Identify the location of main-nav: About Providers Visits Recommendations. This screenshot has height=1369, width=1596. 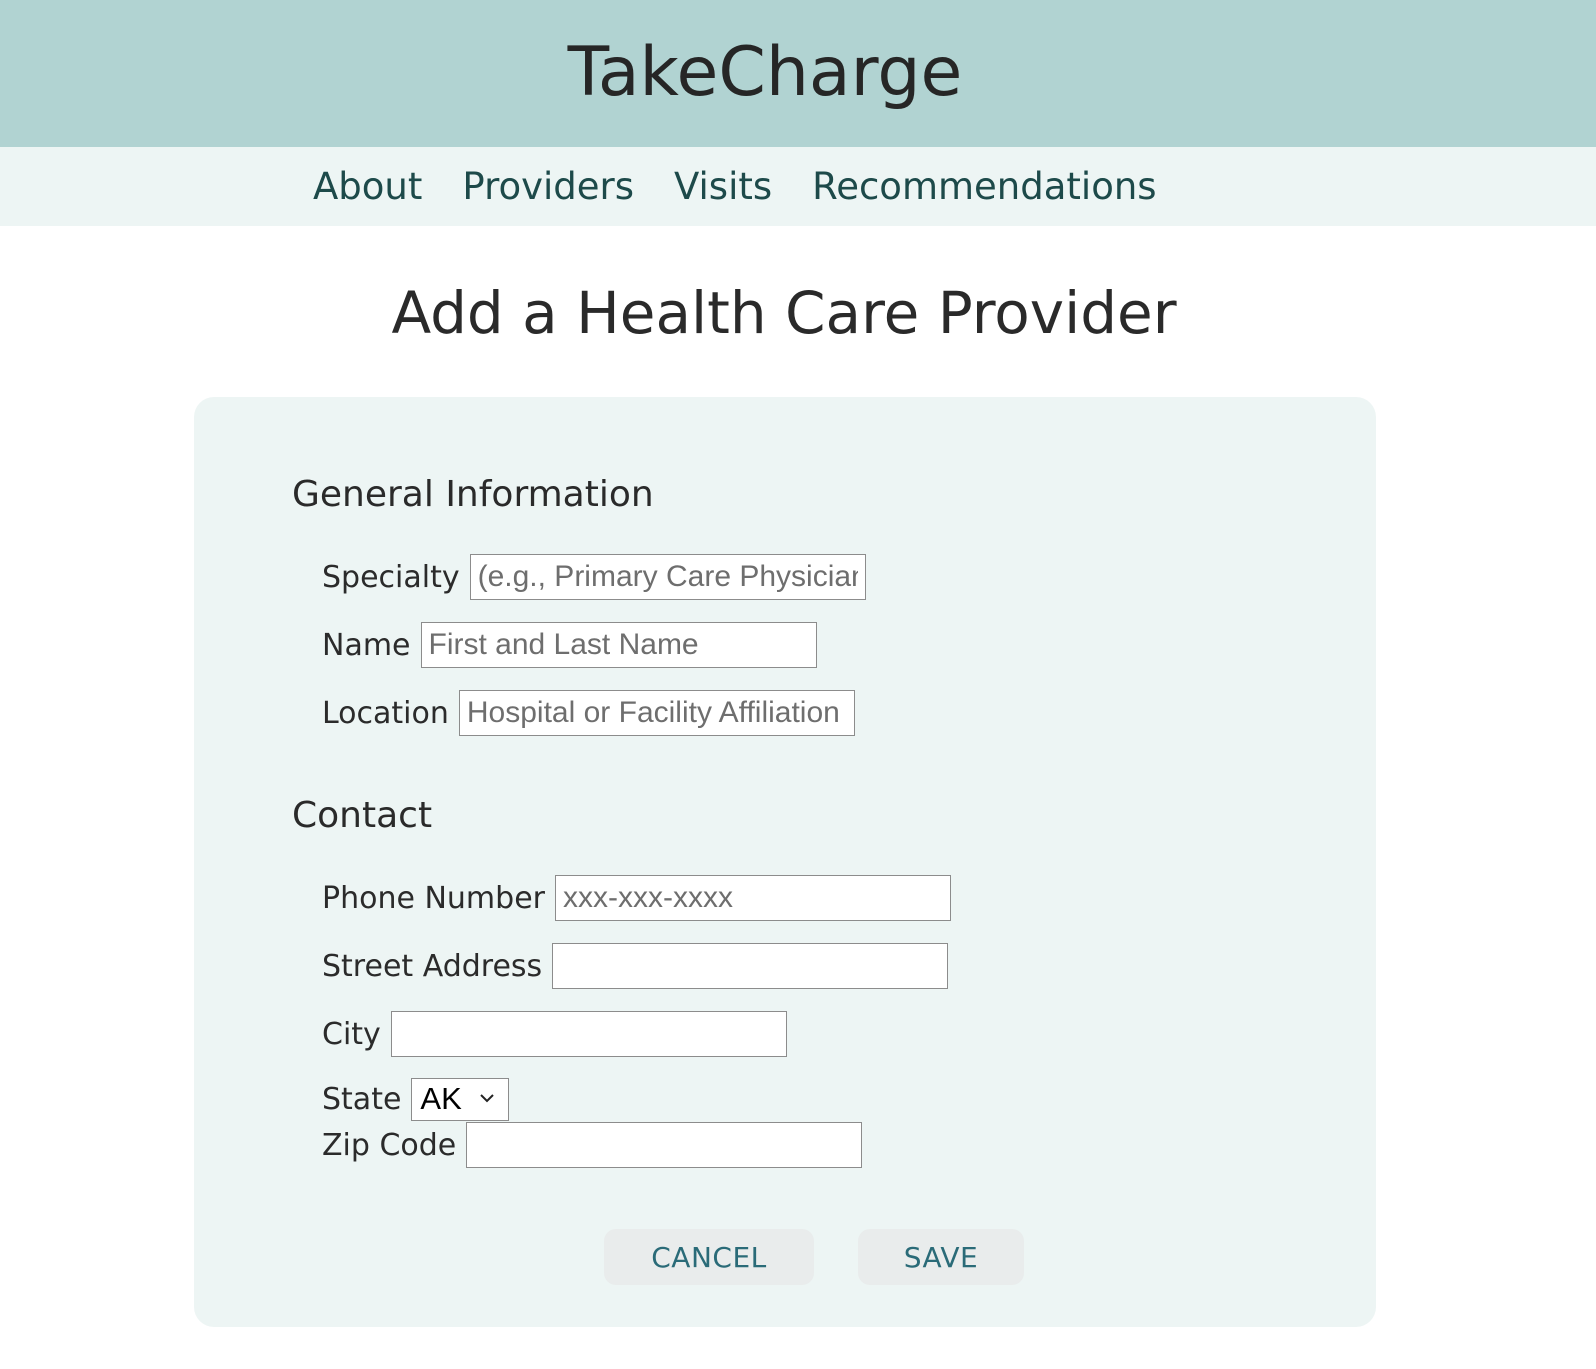
(798, 186).